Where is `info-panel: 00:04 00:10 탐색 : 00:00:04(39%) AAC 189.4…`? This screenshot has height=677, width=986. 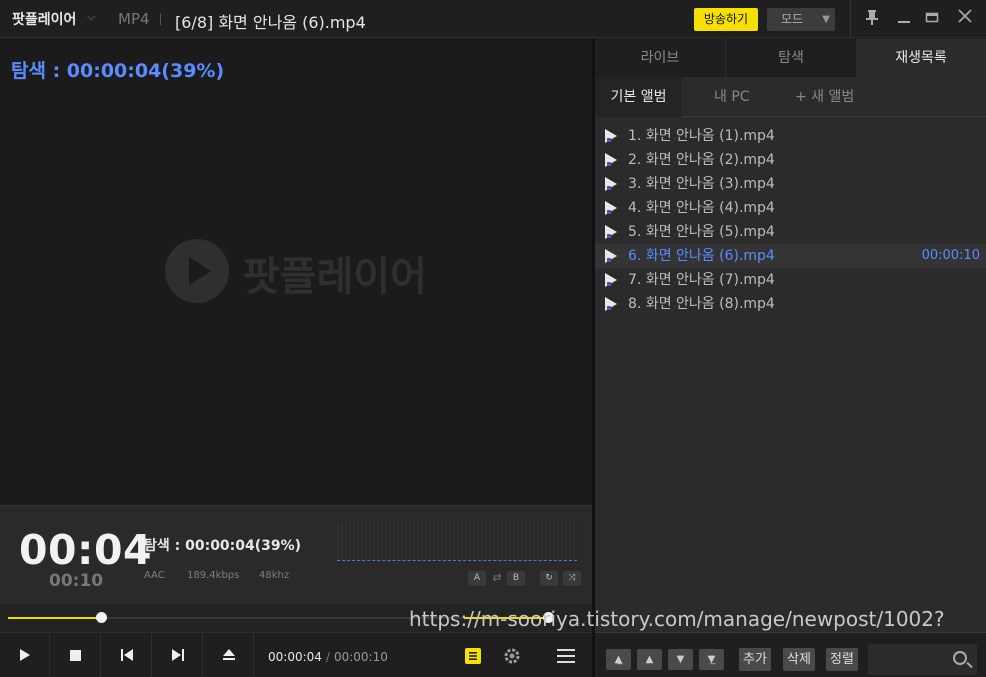
info-panel: 00:04 00:10 탐색 : 00:00:04(39%) AAC 189.4… is located at coordinates (296, 554).